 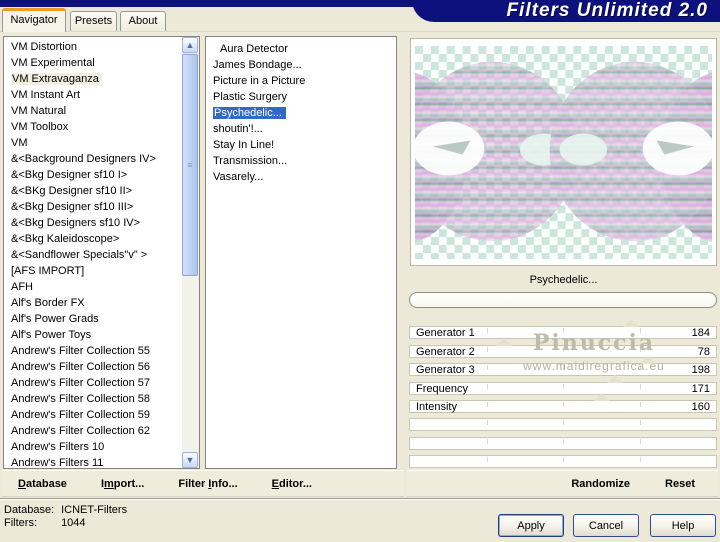 I want to click on category-item: VM Extravaganza, so click(x=96, y=79).